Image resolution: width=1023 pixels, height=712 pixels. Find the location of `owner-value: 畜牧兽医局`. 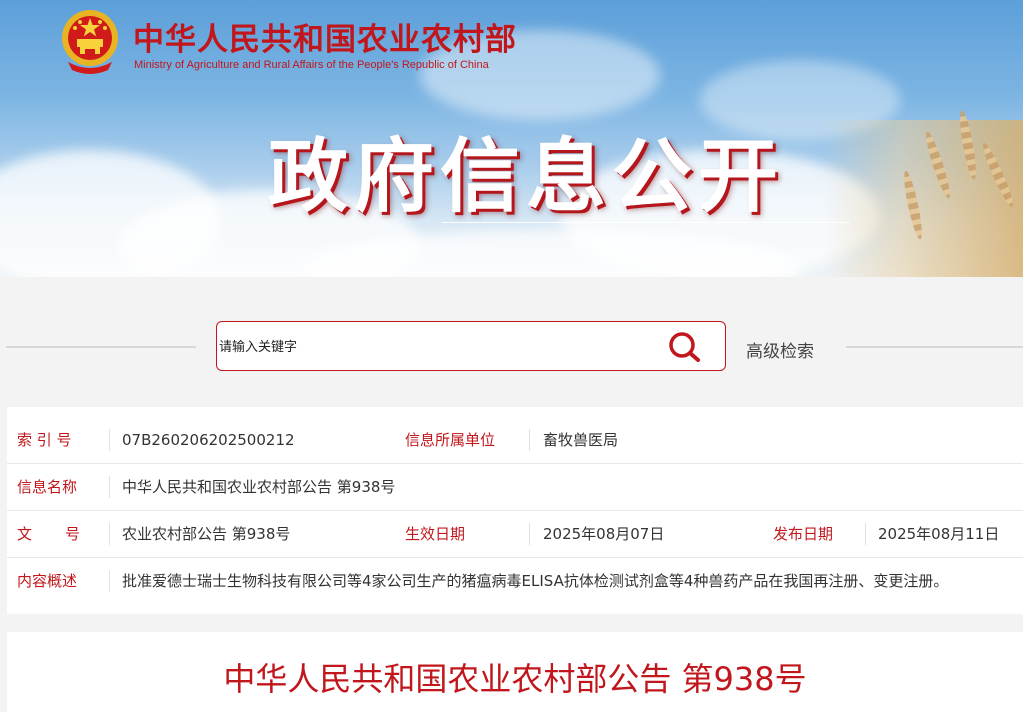

owner-value: 畜牧兽医局 is located at coordinates (581, 440).